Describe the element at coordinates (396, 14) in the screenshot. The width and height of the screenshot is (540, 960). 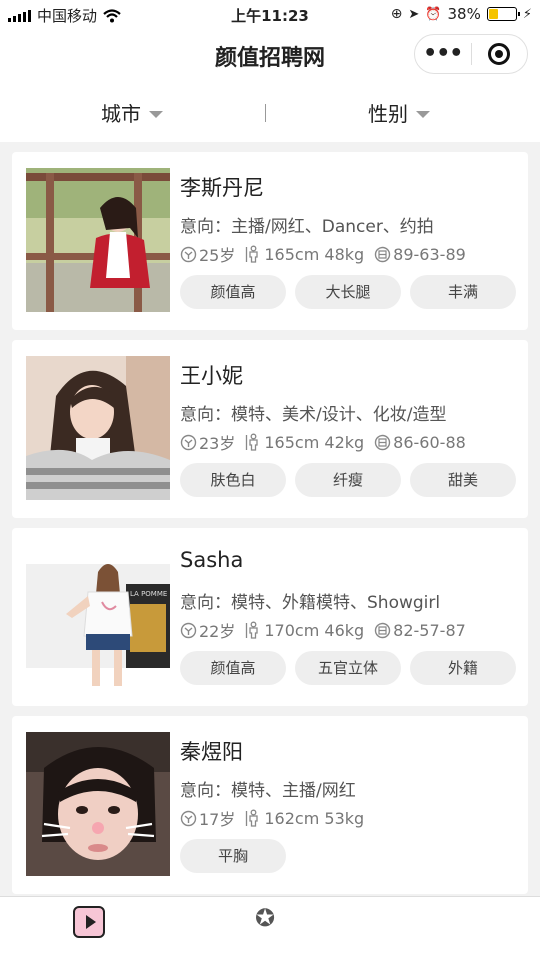
I see `rotation-lock-icon: ⊕` at that location.